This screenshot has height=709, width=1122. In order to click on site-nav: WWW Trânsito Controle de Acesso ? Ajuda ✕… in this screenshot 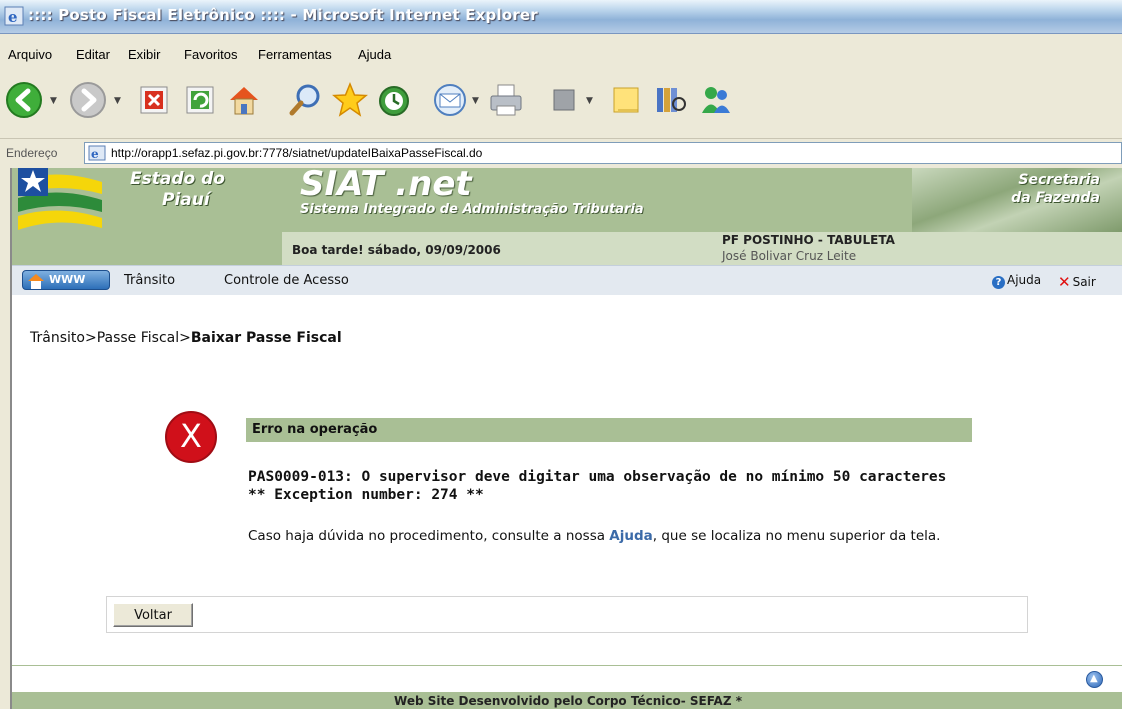, I will do `click(567, 280)`.